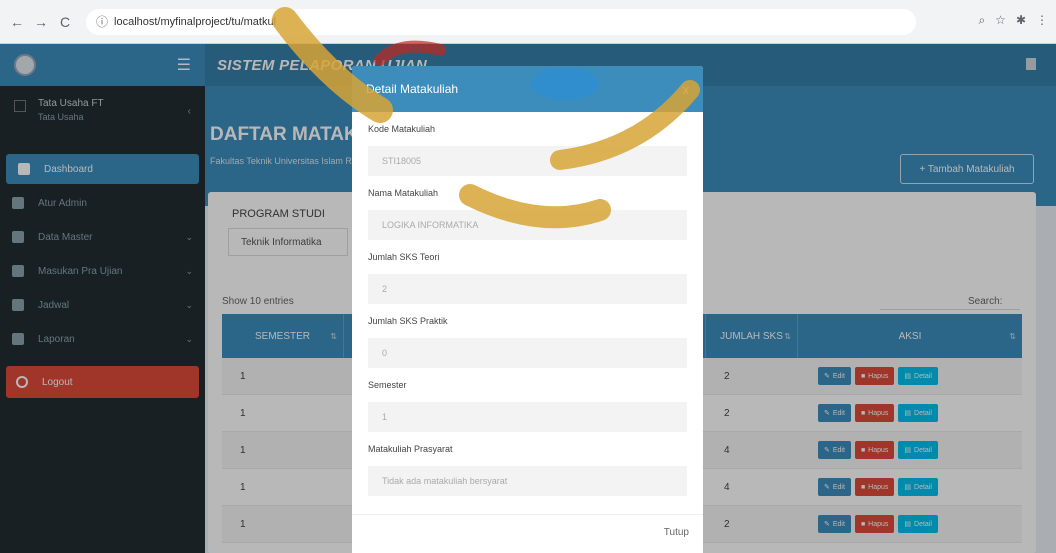 This screenshot has width=1056, height=553. What do you see at coordinates (17, 22) in the screenshot?
I see `back-icon: ←` at bounding box center [17, 22].